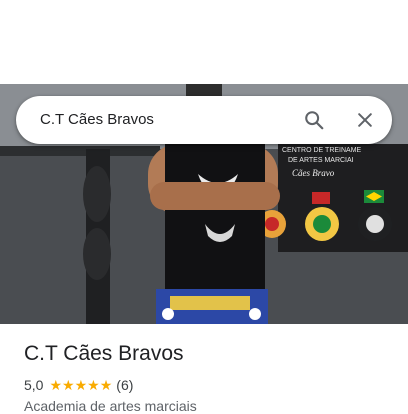 This screenshot has height=414, width=408. I want to click on search-bar: C.T Cães Bravos, so click(204, 120).